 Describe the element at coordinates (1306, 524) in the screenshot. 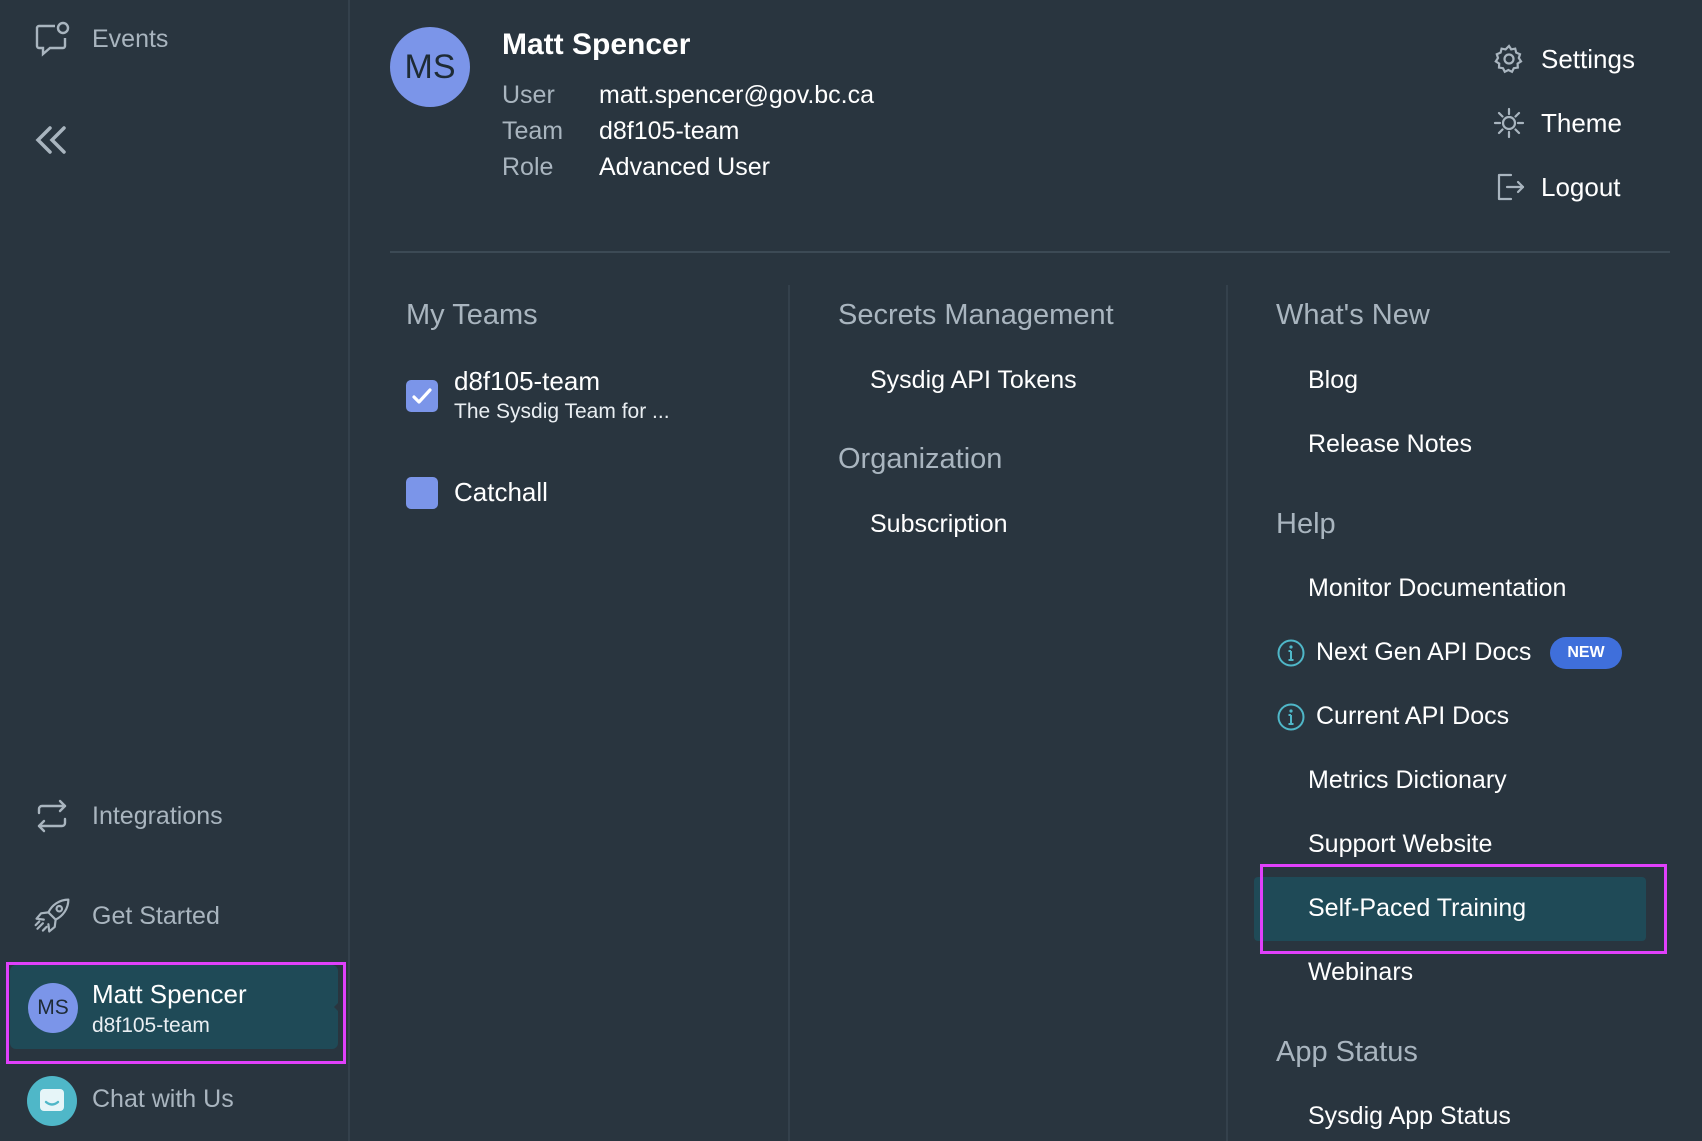

I see `help-title: Help` at that location.